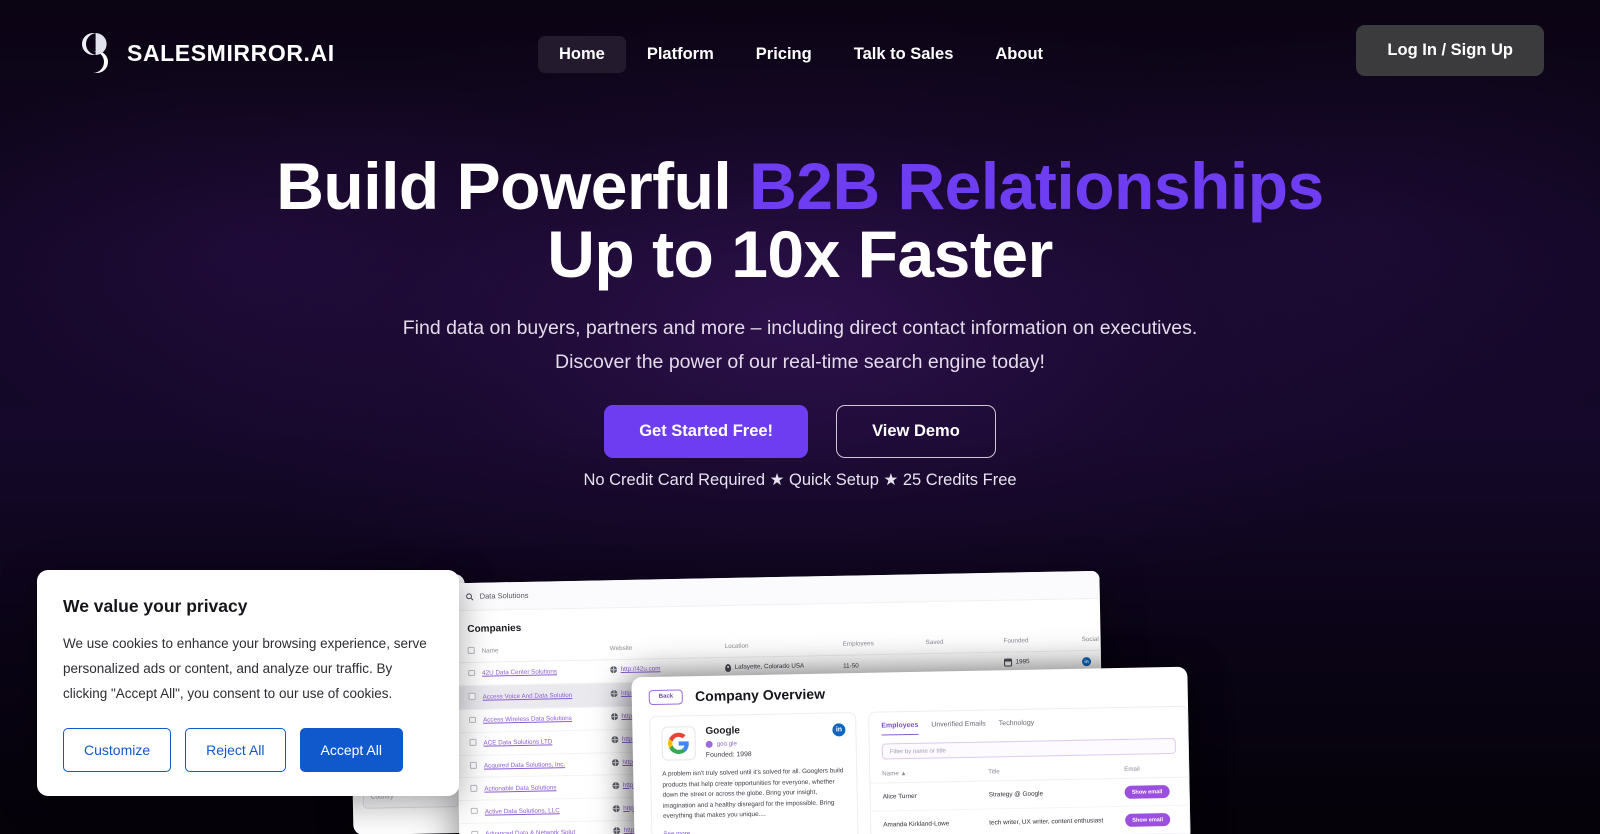 This screenshot has height=834, width=1600. I want to click on employee-title: Strategy @ Google, so click(1056, 794).